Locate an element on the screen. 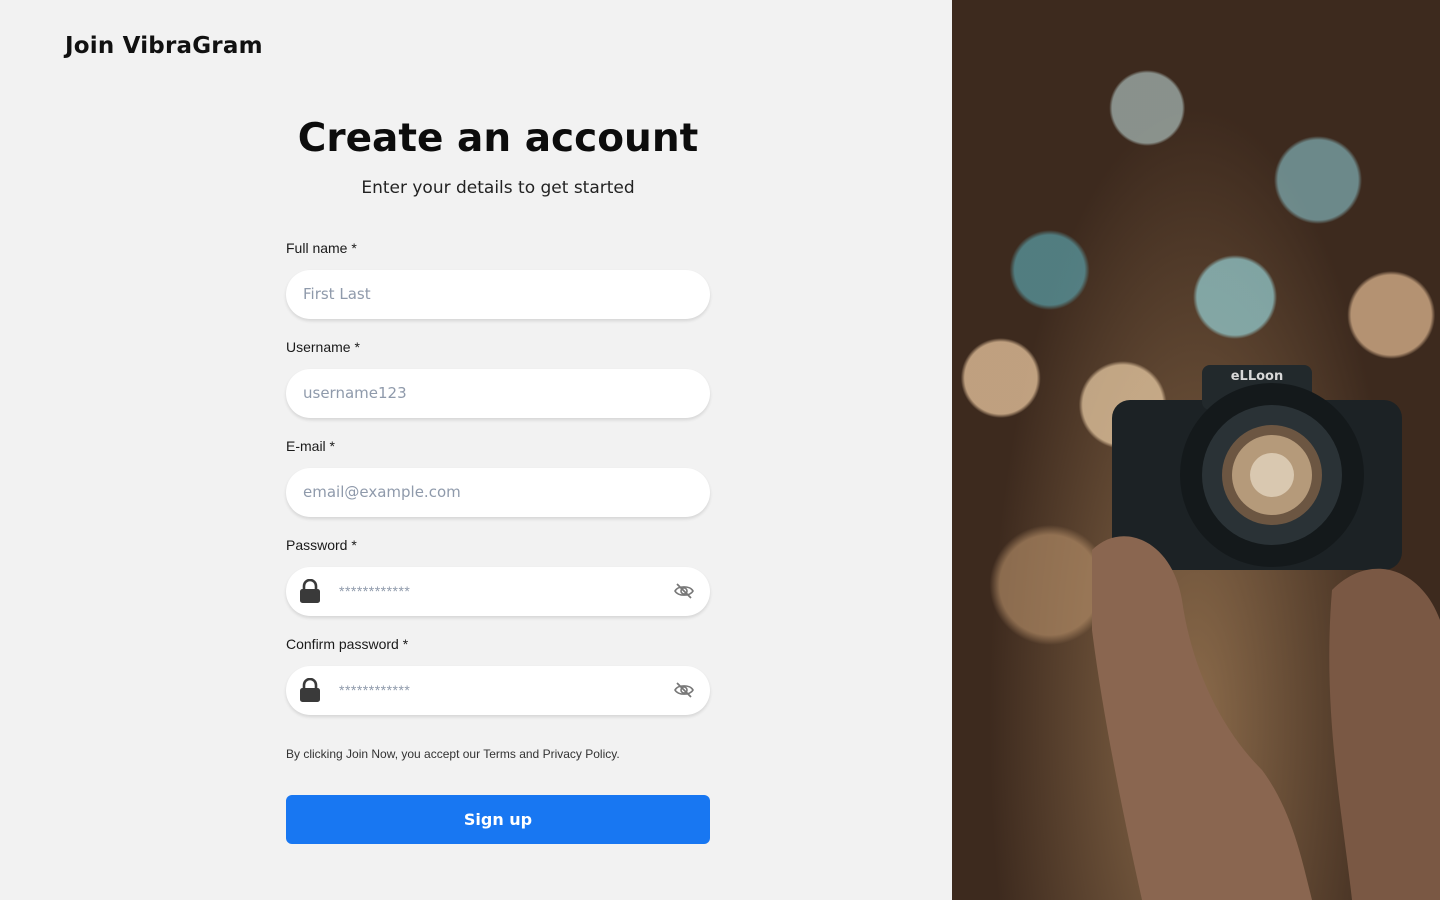 The width and height of the screenshot is (1440, 900). full-name-label: Full name * is located at coordinates (321, 248).